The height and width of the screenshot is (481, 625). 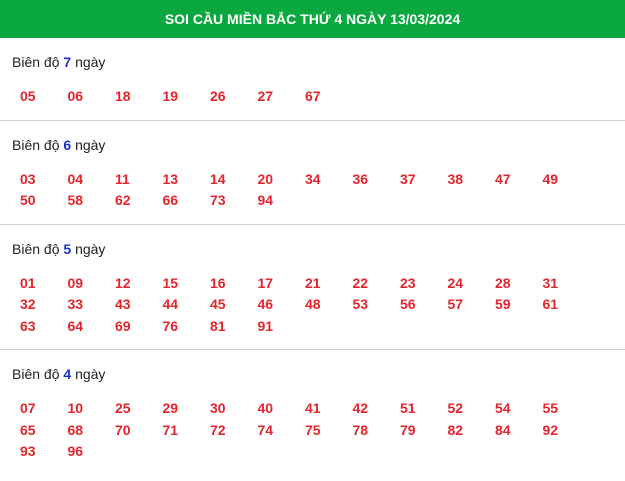 I want to click on lottery-number: 58, so click(x=75, y=200).